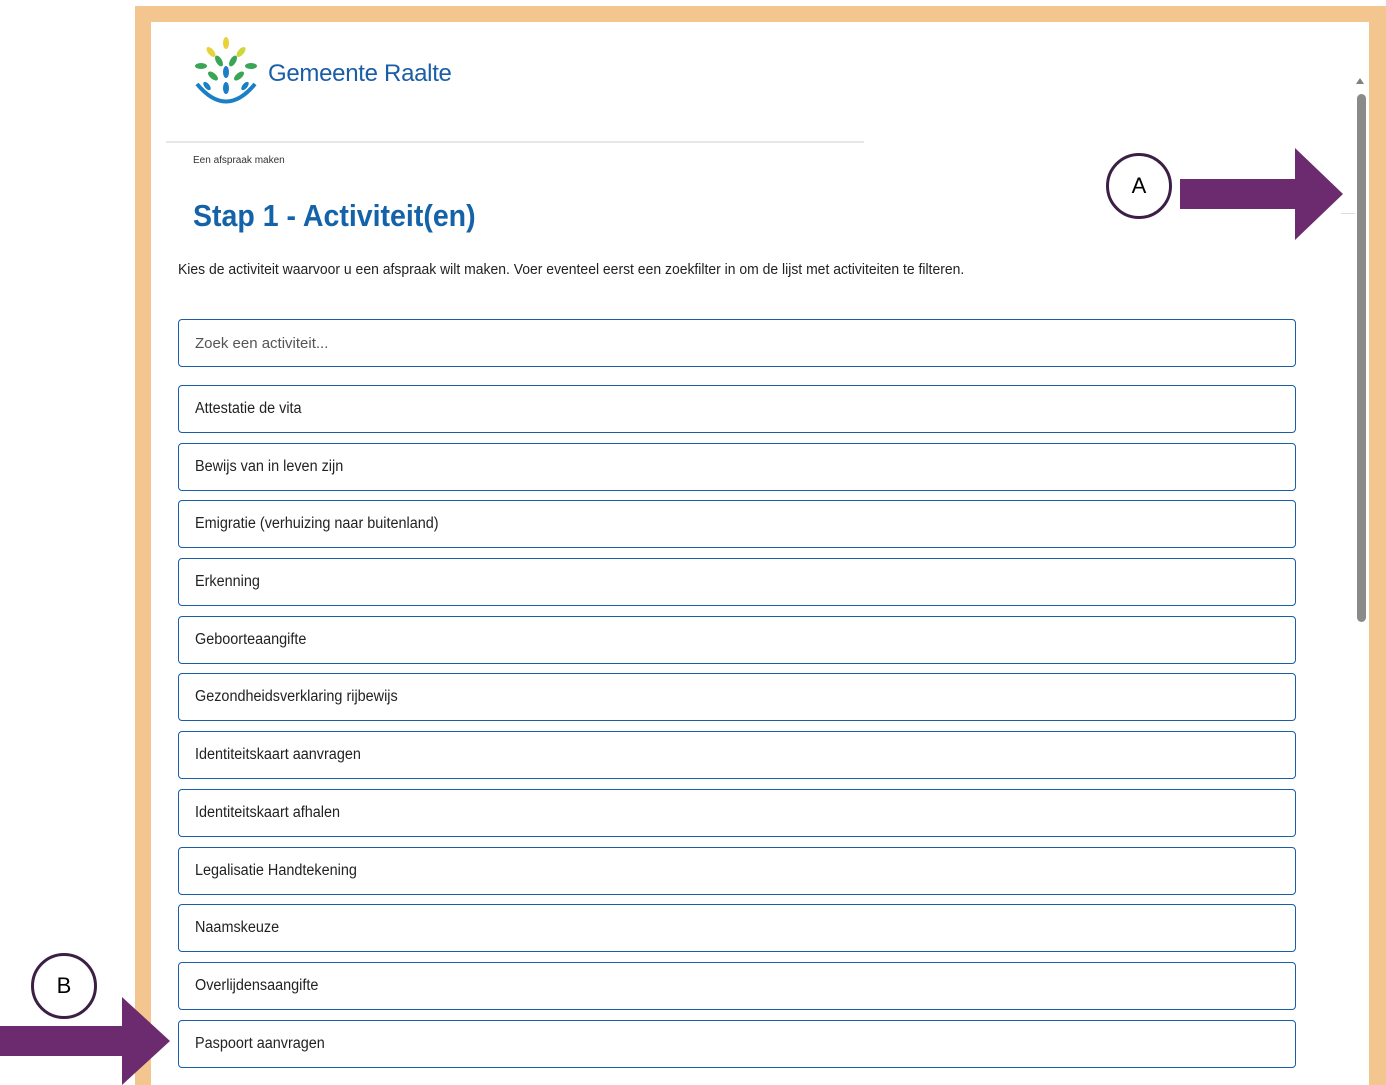 The width and height of the screenshot is (1386, 1085). What do you see at coordinates (737, 928) in the screenshot?
I see `activity-item: Naamskeuze` at bounding box center [737, 928].